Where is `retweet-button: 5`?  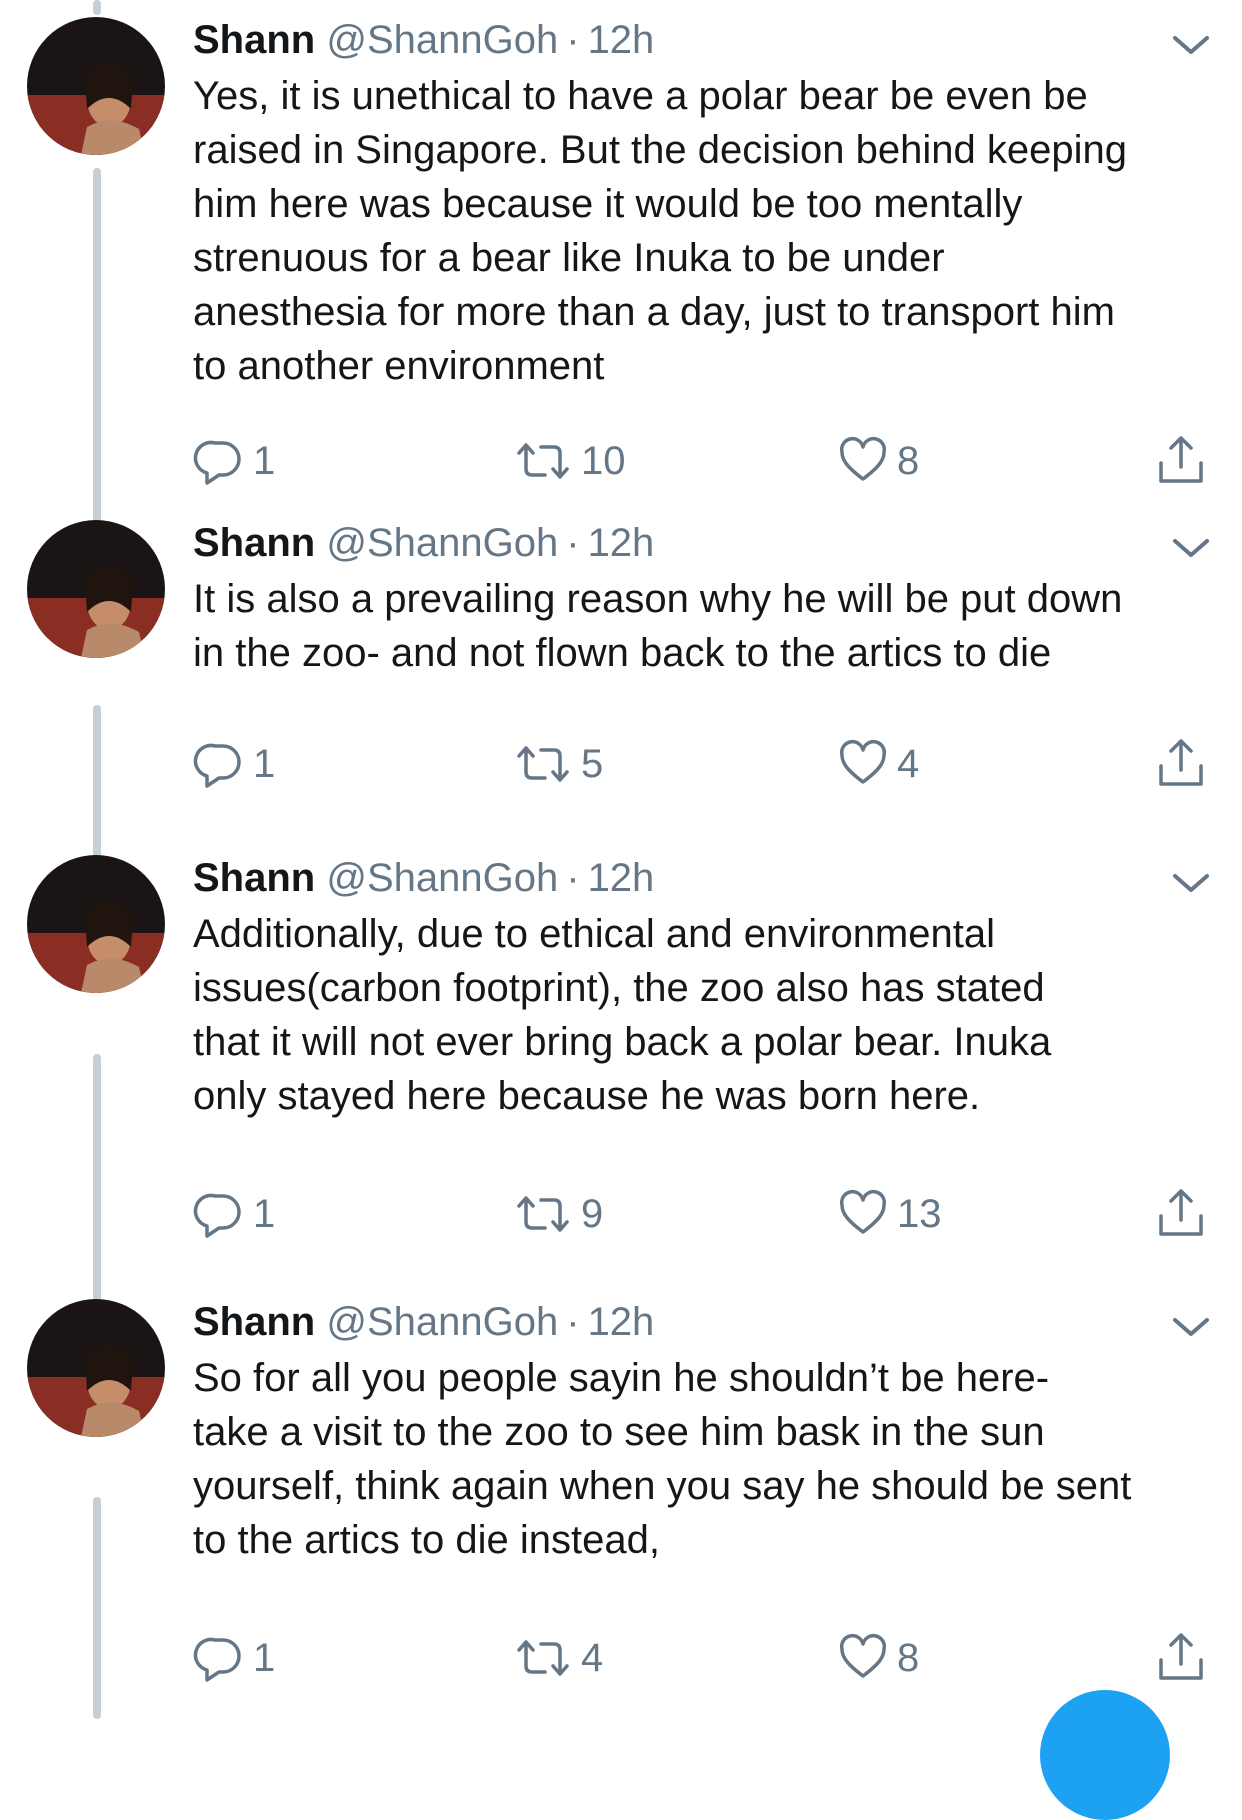
retweet-button: 5 is located at coordinates (558, 764).